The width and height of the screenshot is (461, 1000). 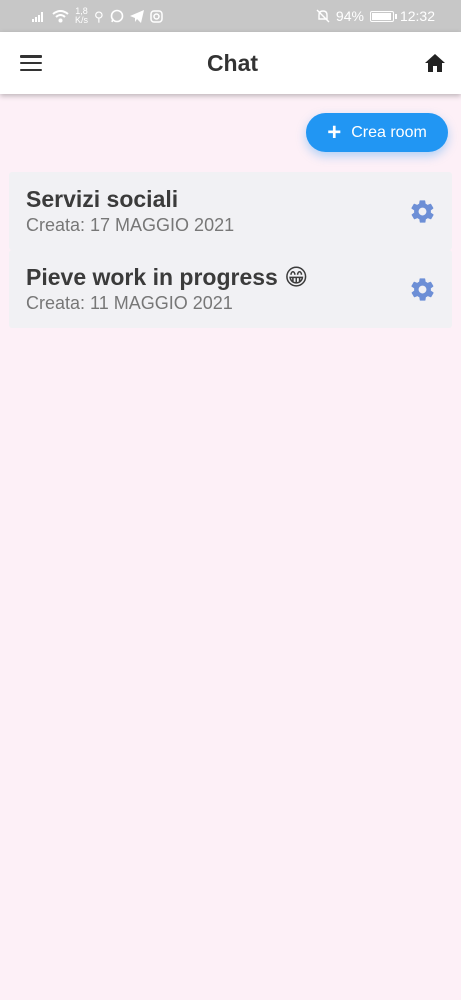 What do you see at coordinates (334, 132) in the screenshot?
I see `plus-icon: +` at bounding box center [334, 132].